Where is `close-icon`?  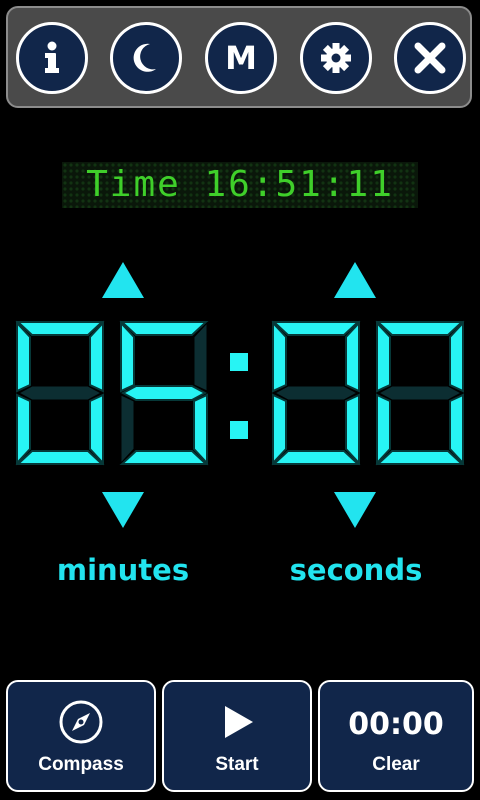 close-icon is located at coordinates (430, 58).